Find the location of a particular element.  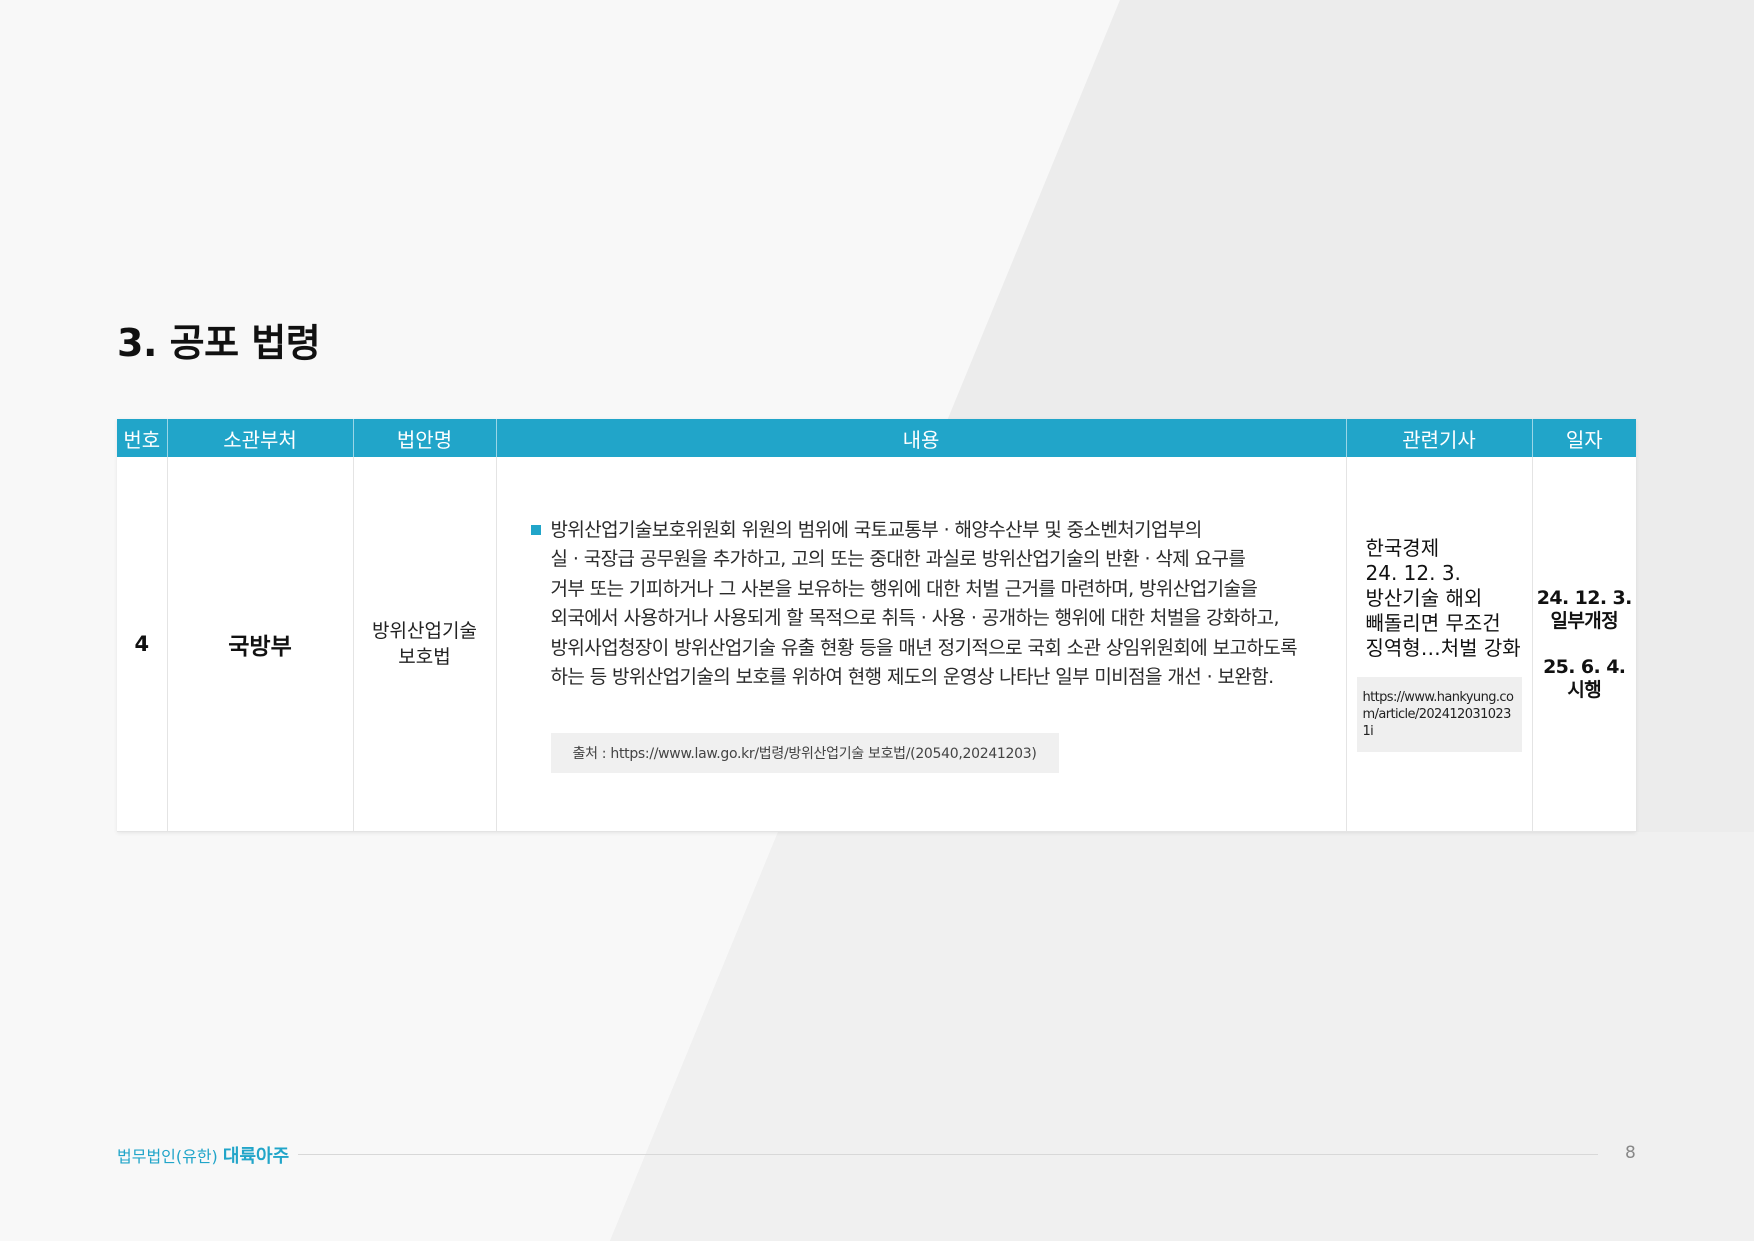

footer-divider is located at coordinates (948, 1154).